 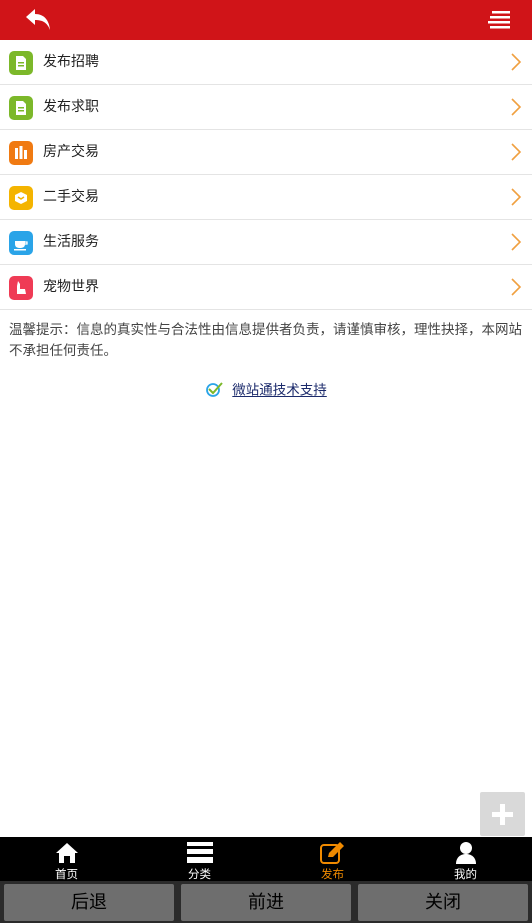 What do you see at coordinates (71, 107) in the screenshot?
I see `list-item-label: 发布求职` at bounding box center [71, 107].